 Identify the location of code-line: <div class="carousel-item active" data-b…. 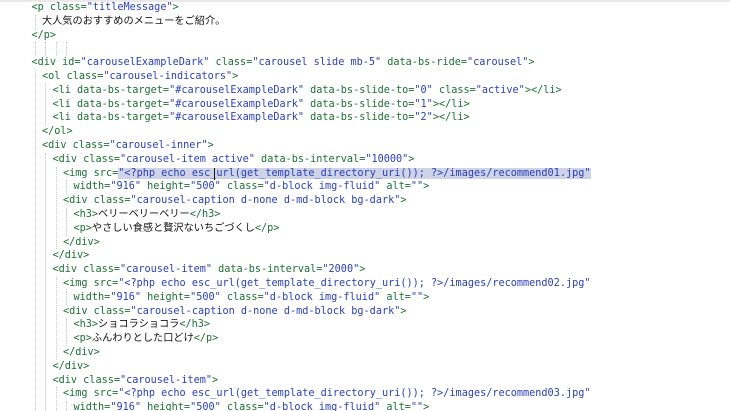
(234, 160).